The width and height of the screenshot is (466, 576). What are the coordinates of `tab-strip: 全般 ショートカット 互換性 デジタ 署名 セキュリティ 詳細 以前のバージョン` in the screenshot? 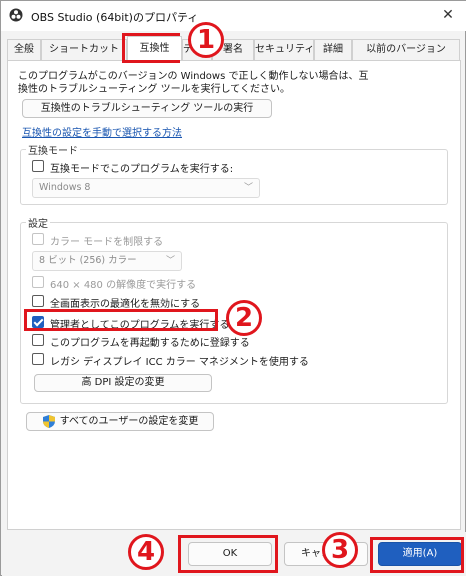 It's located at (234, 48).